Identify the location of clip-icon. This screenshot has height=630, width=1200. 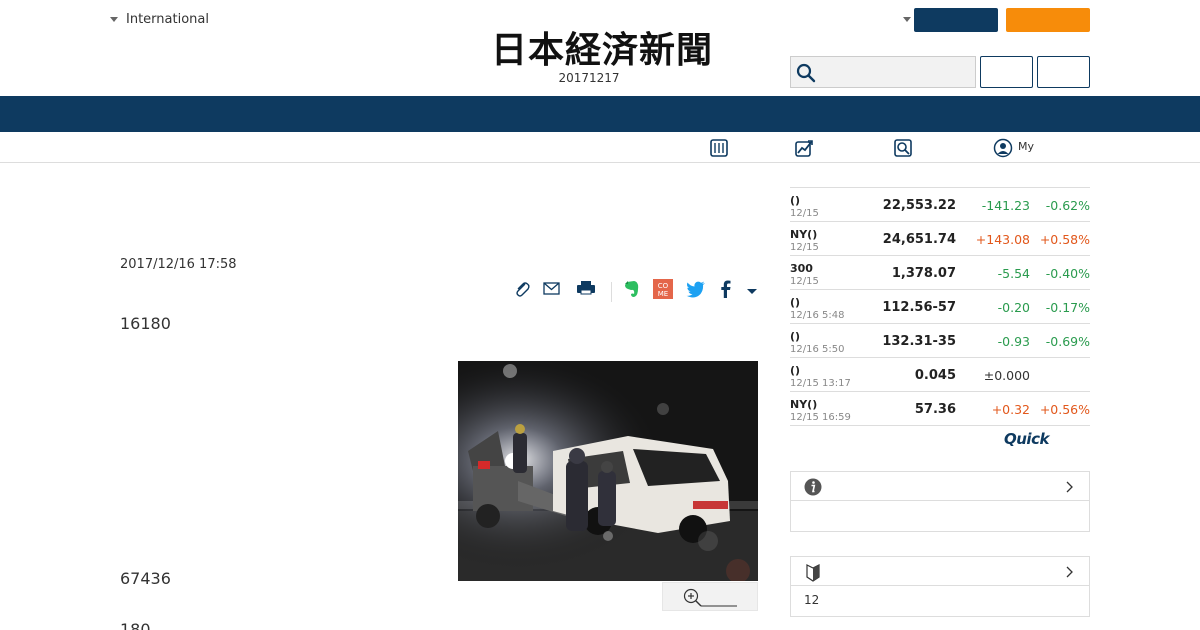
(522, 289).